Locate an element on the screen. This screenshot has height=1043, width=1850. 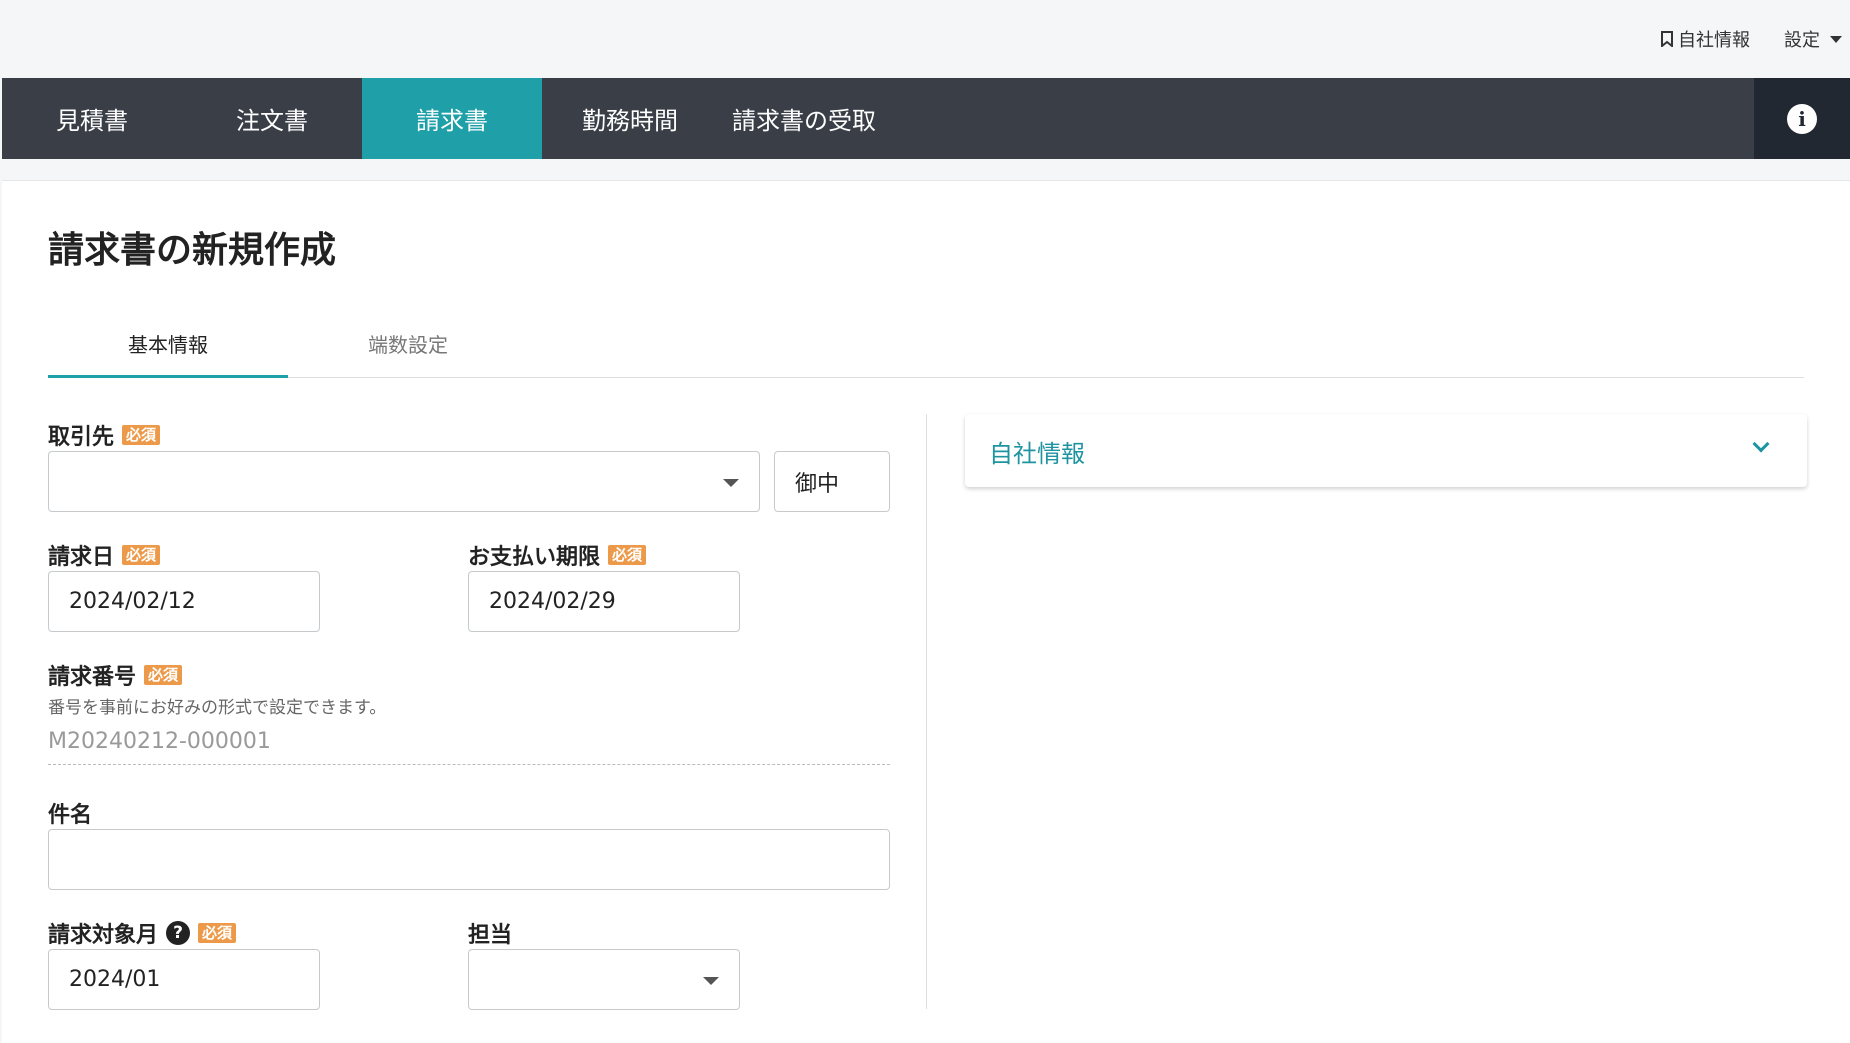
chevron-down-icon is located at coordinates (1761, 444).